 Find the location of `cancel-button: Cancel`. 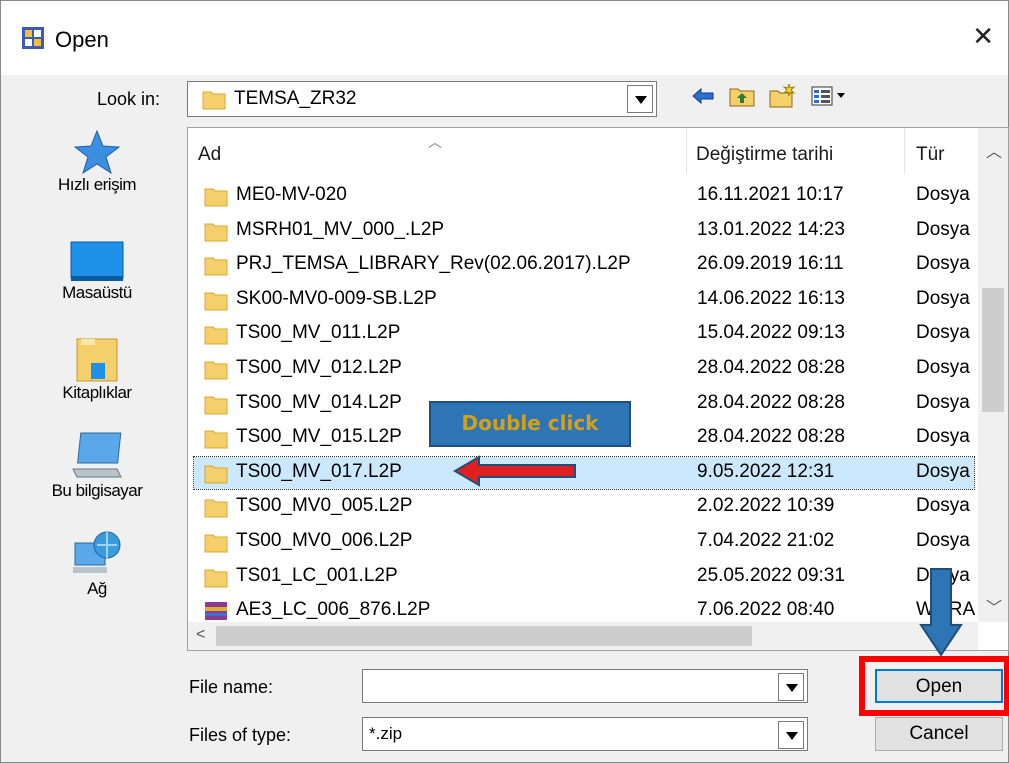

cancel-button: Cancel is located at coordinates (939, 734).